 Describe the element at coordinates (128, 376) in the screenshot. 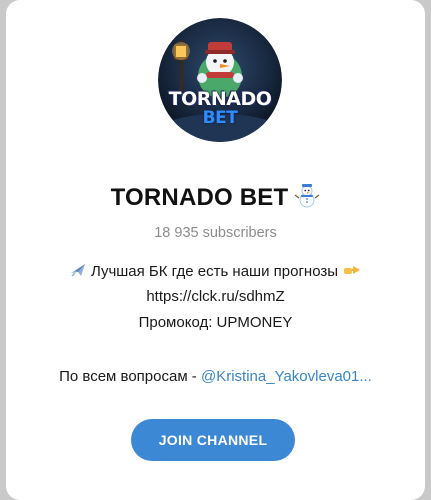

I see `contact-prefix: По всем вопросам -` at that location.